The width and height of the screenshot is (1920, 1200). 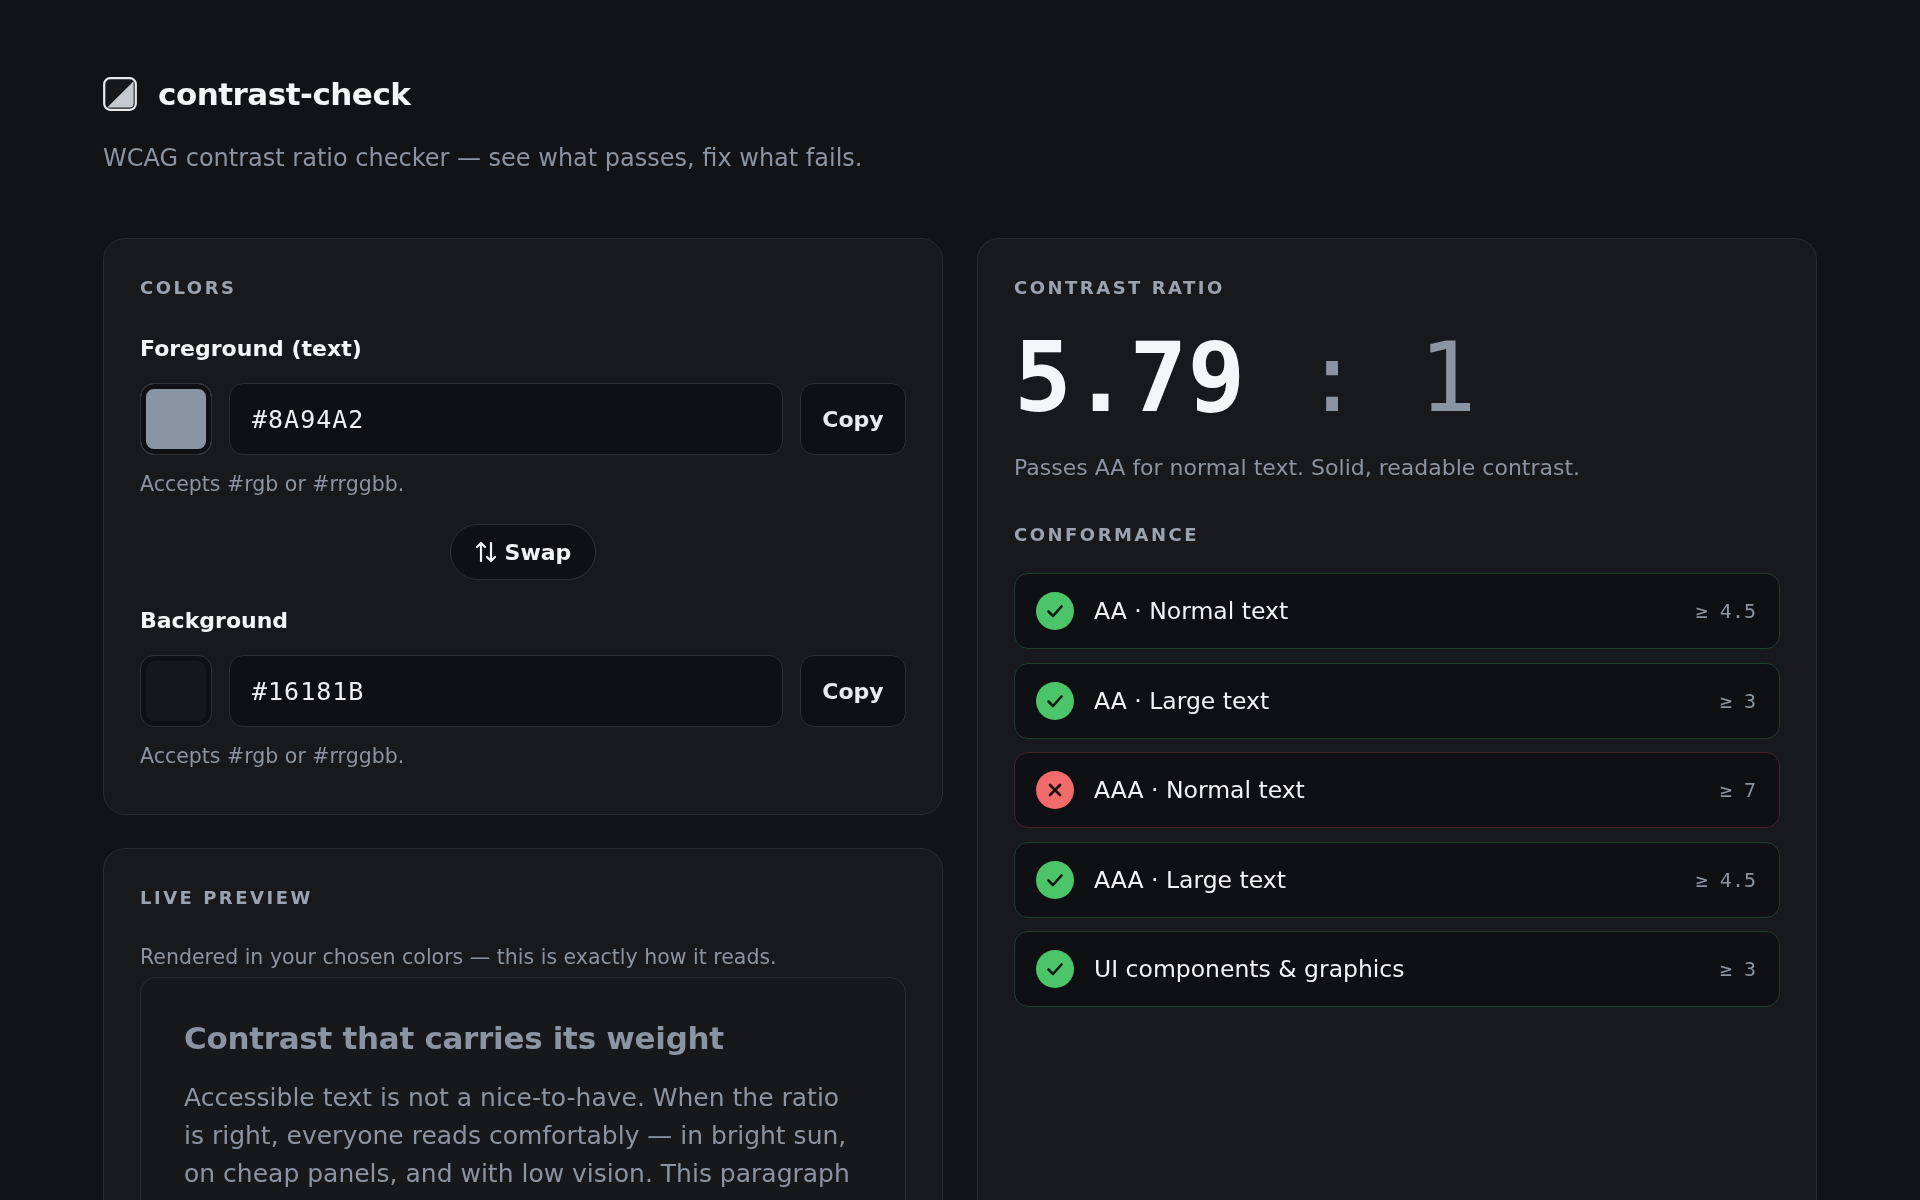 What do you see at coordinates (120, 94) in the screenshot?
I see `logo-icon` at bounding box center [120, 94].